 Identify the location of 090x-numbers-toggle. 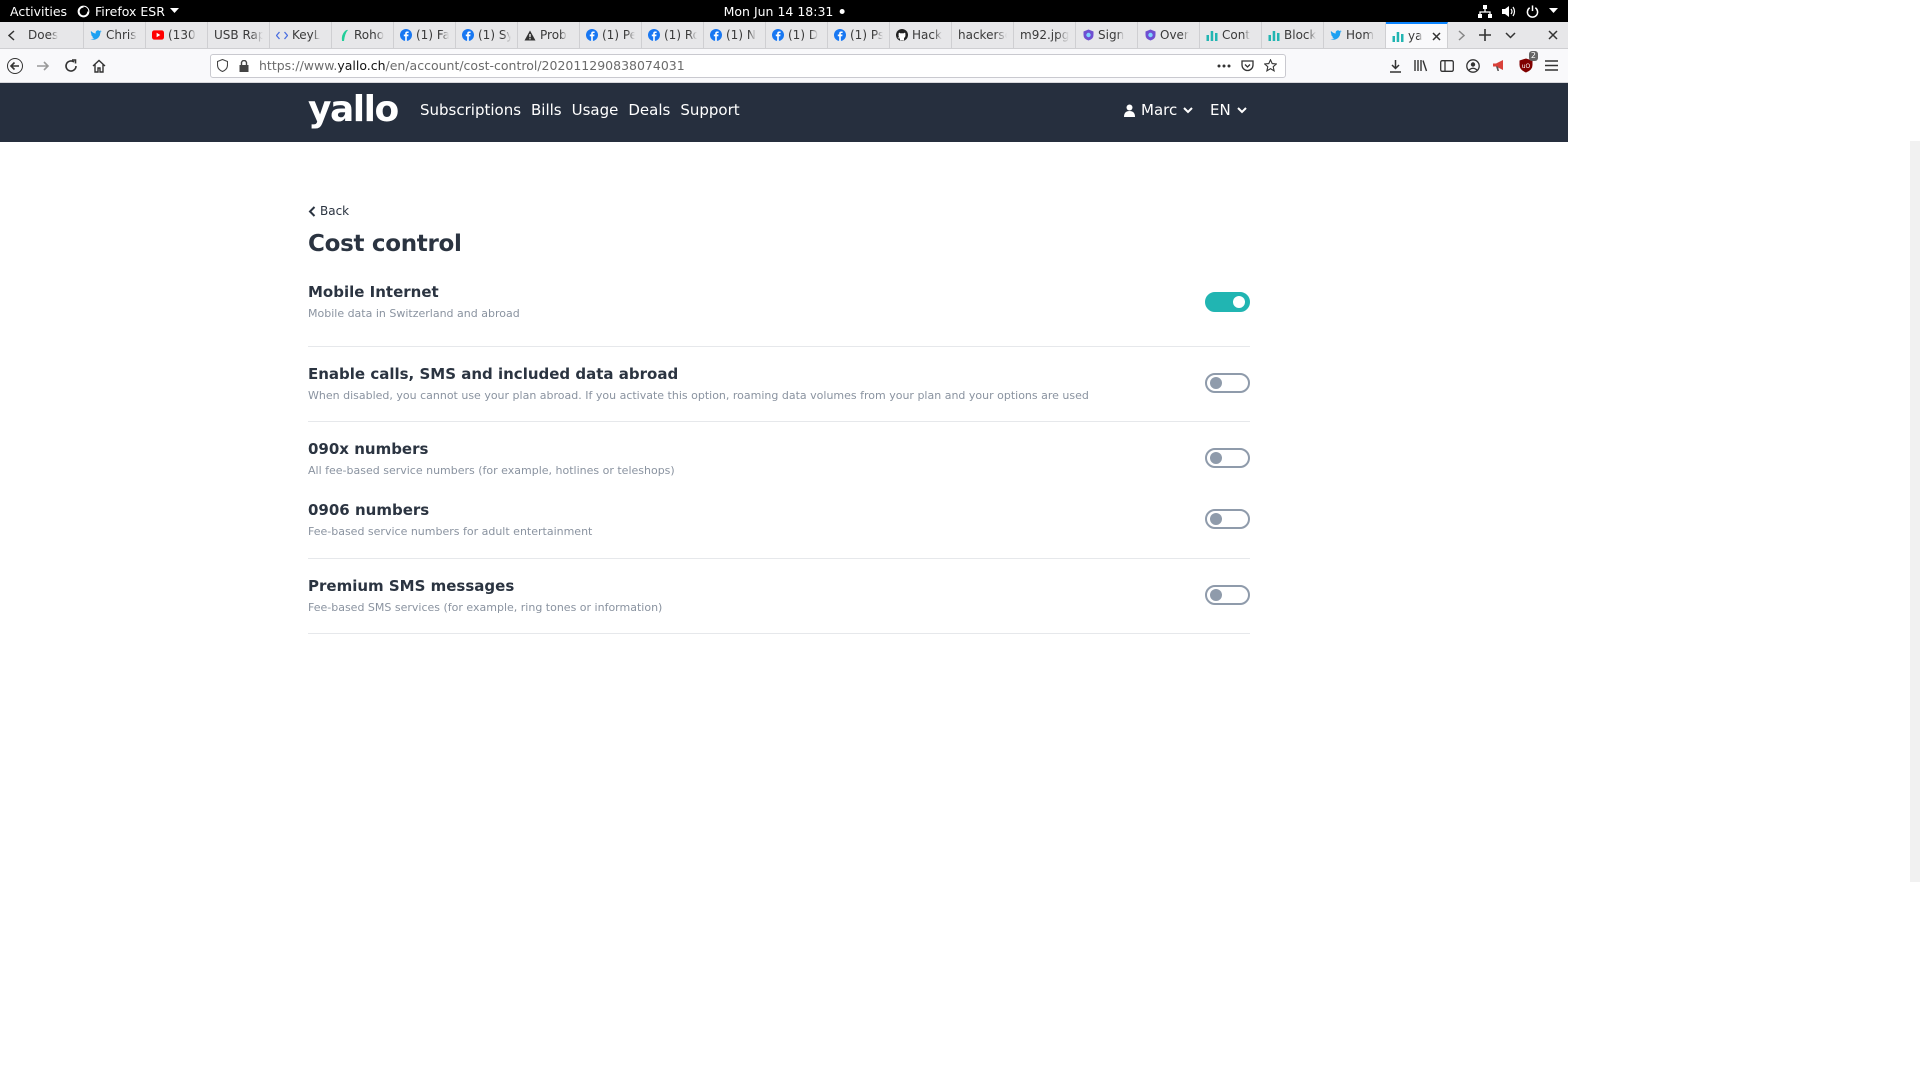
(1227, 458).